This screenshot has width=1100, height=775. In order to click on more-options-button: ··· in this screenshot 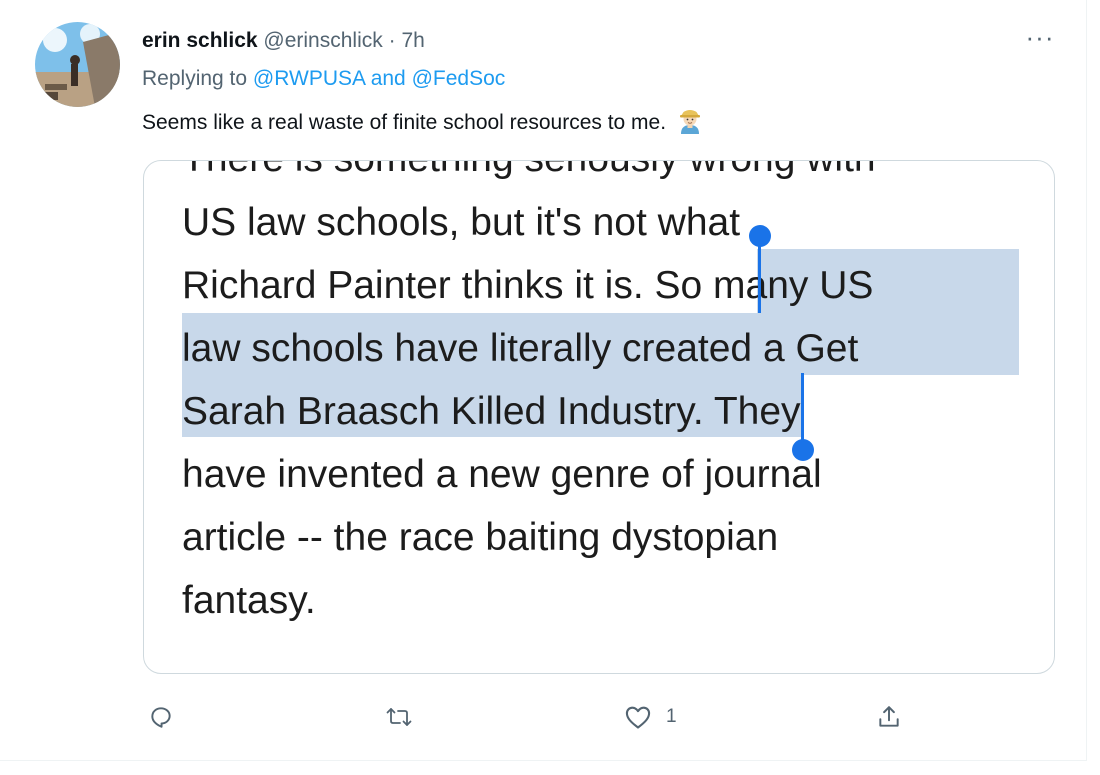, I will do `click(1040, 40)`.